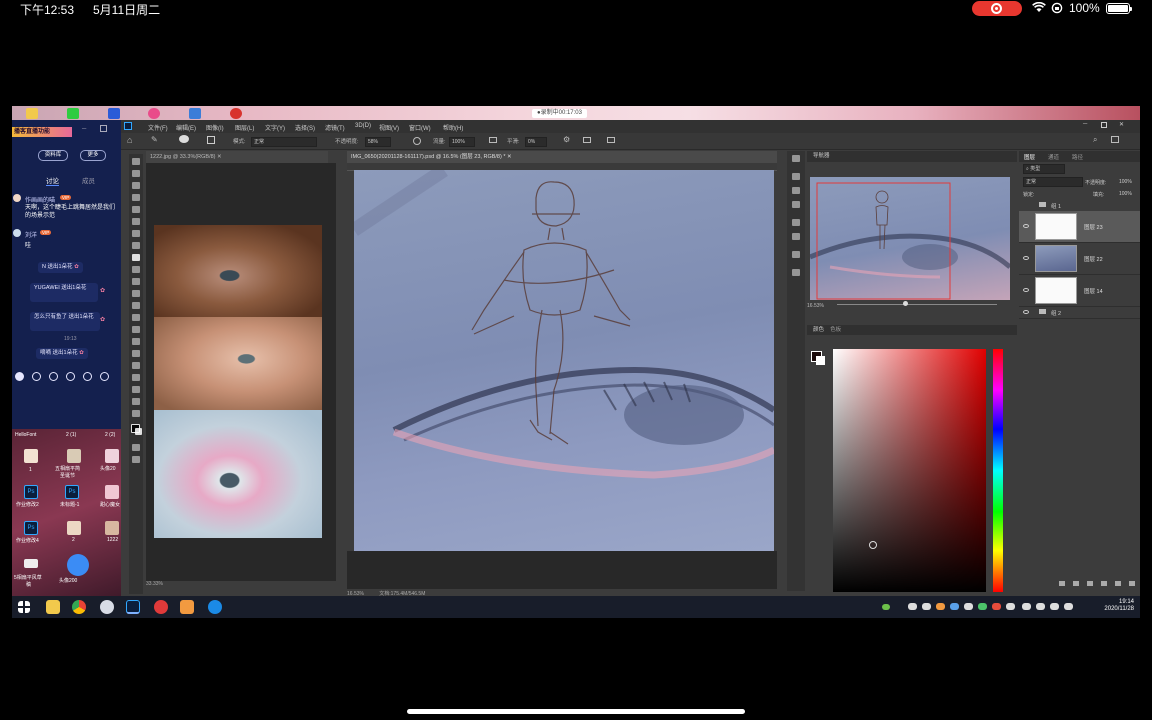 This screenshot has height=720, width=1152. Describe the element at coordinates (136, 305) in the screenshot. I see `gradient-tool-icon` at that location.